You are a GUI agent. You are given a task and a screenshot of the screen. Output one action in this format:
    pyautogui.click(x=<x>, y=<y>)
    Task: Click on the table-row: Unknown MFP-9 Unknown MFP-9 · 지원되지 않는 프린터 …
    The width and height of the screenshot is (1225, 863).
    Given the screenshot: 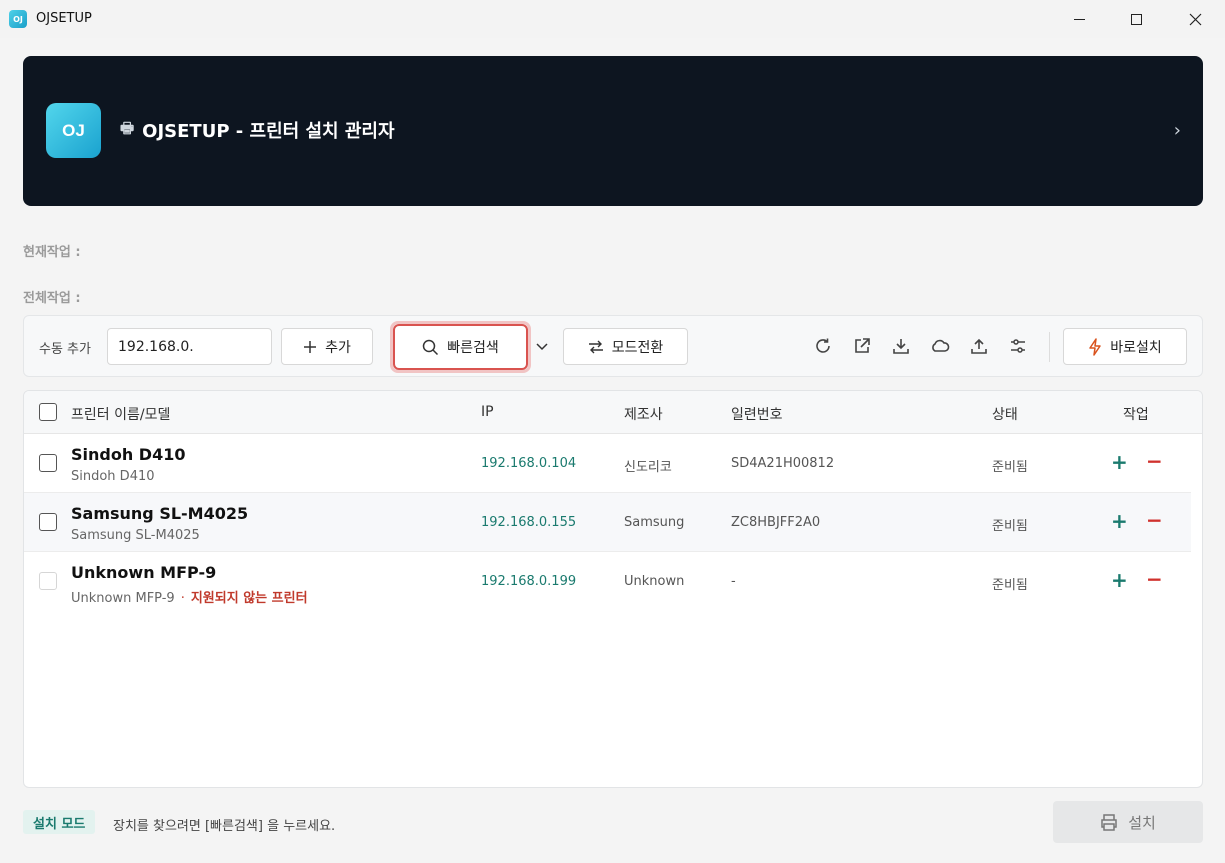 What is the action you would take?
    pyautogui.click(x=607, y=581)
    